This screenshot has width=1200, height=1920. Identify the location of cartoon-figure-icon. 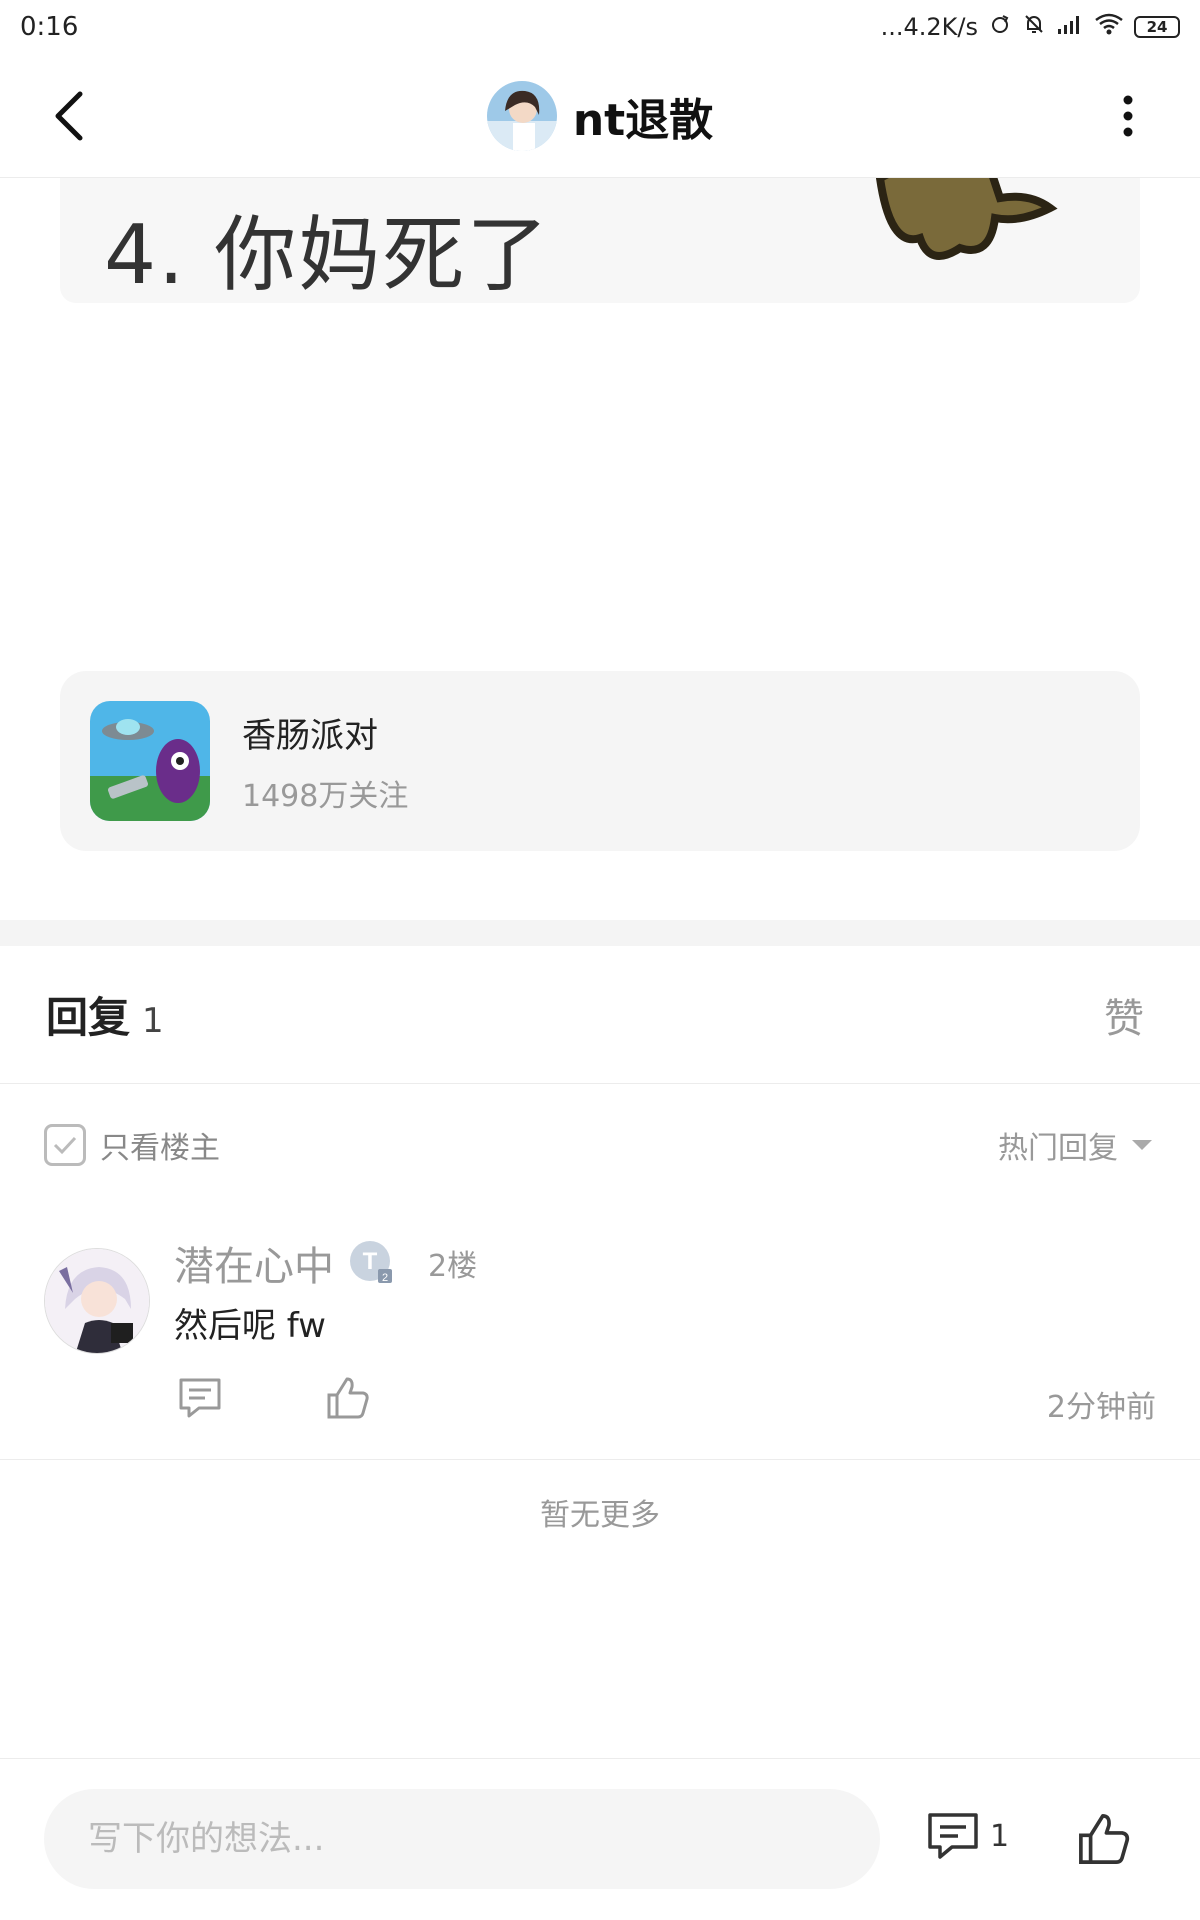
(966, 219).